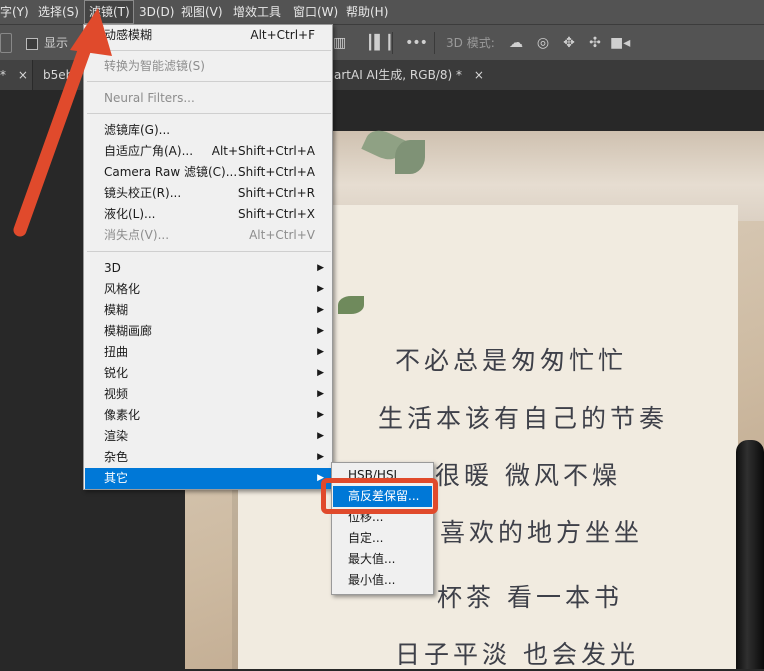  Describe the element at coordinates (208, 457) in the screenshot. I see `menu-item-noise: 杂色 ▶` at that location.